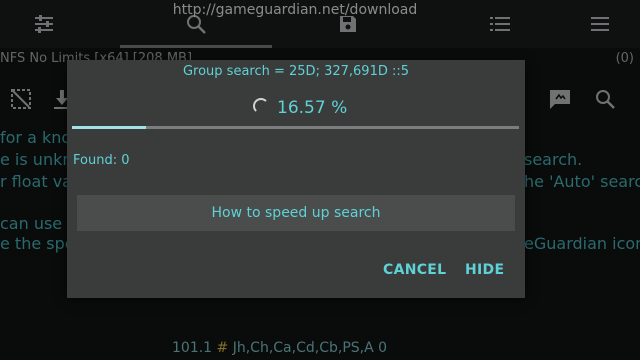 This screenshot has height=360, width=640. I want to click on found-count: Found: 0, so click(101, 160).